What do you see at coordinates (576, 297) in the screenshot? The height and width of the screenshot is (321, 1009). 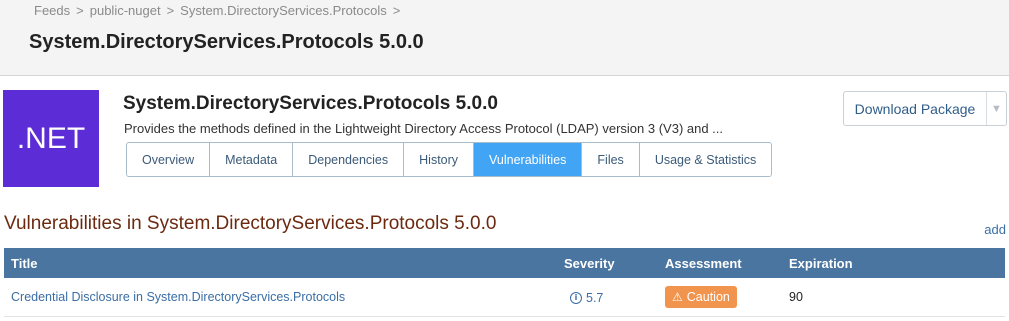 I see `info-icon: i` at bounding box center [576, 297].